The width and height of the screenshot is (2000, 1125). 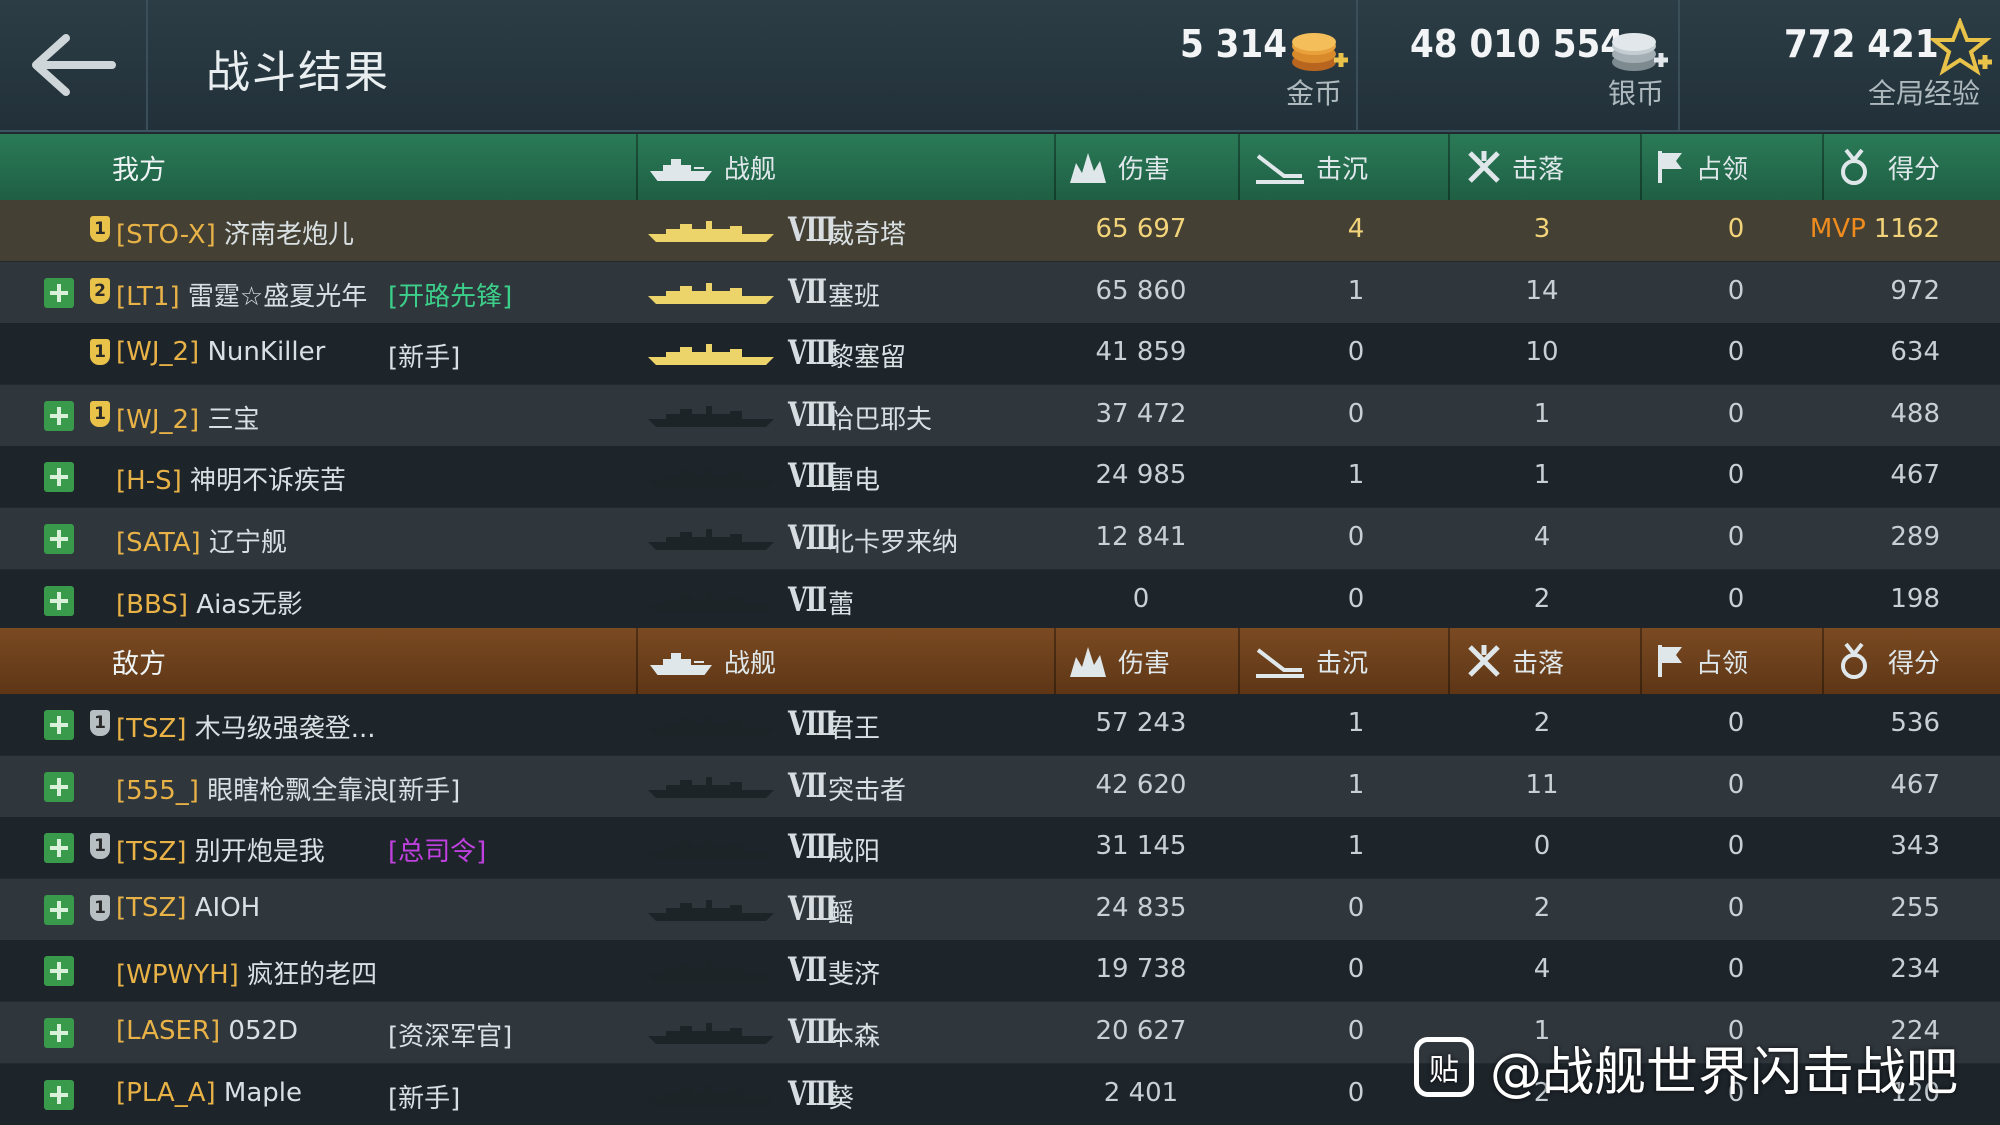 I want to click on ship-icon, so click(x=681, y=170).